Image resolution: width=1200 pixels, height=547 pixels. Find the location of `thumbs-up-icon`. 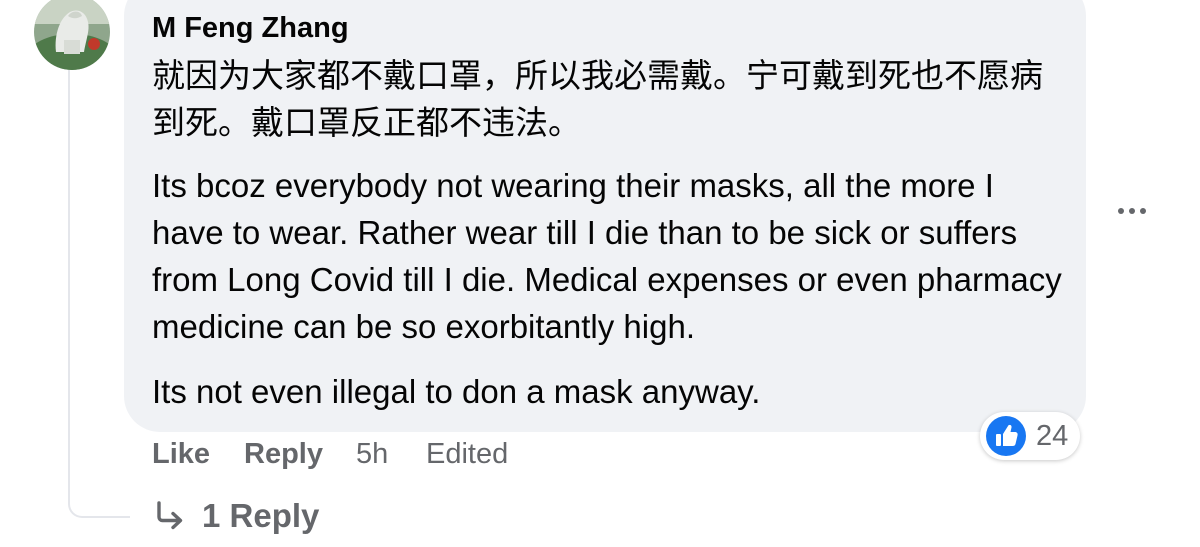

thumbs-up-icon is located at coordinates (1007, 435).